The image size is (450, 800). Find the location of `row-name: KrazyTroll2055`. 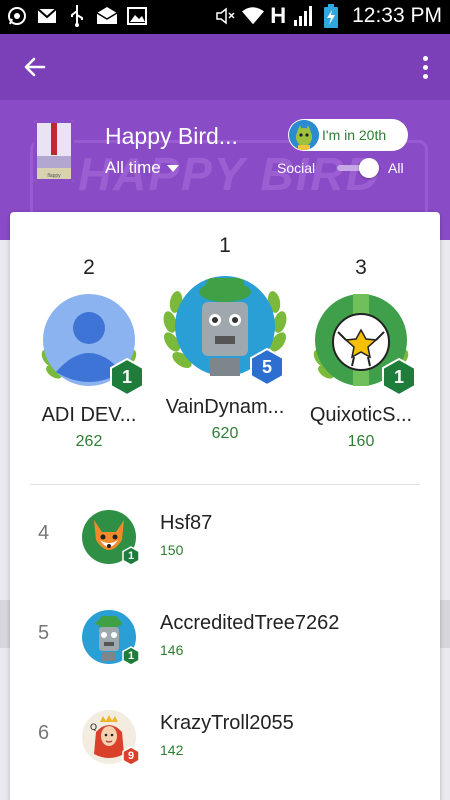

row-name: KrazyTroll2055 is located at coordinates (227, 723).